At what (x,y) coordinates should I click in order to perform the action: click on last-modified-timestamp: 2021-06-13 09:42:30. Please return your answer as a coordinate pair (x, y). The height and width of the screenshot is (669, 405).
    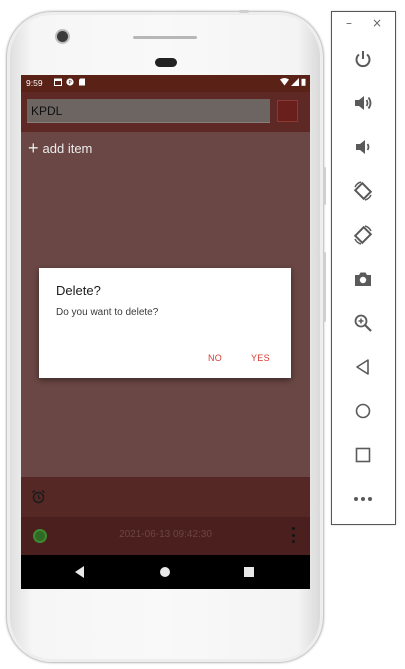
    Looking at the image, I should click on (165, 534).